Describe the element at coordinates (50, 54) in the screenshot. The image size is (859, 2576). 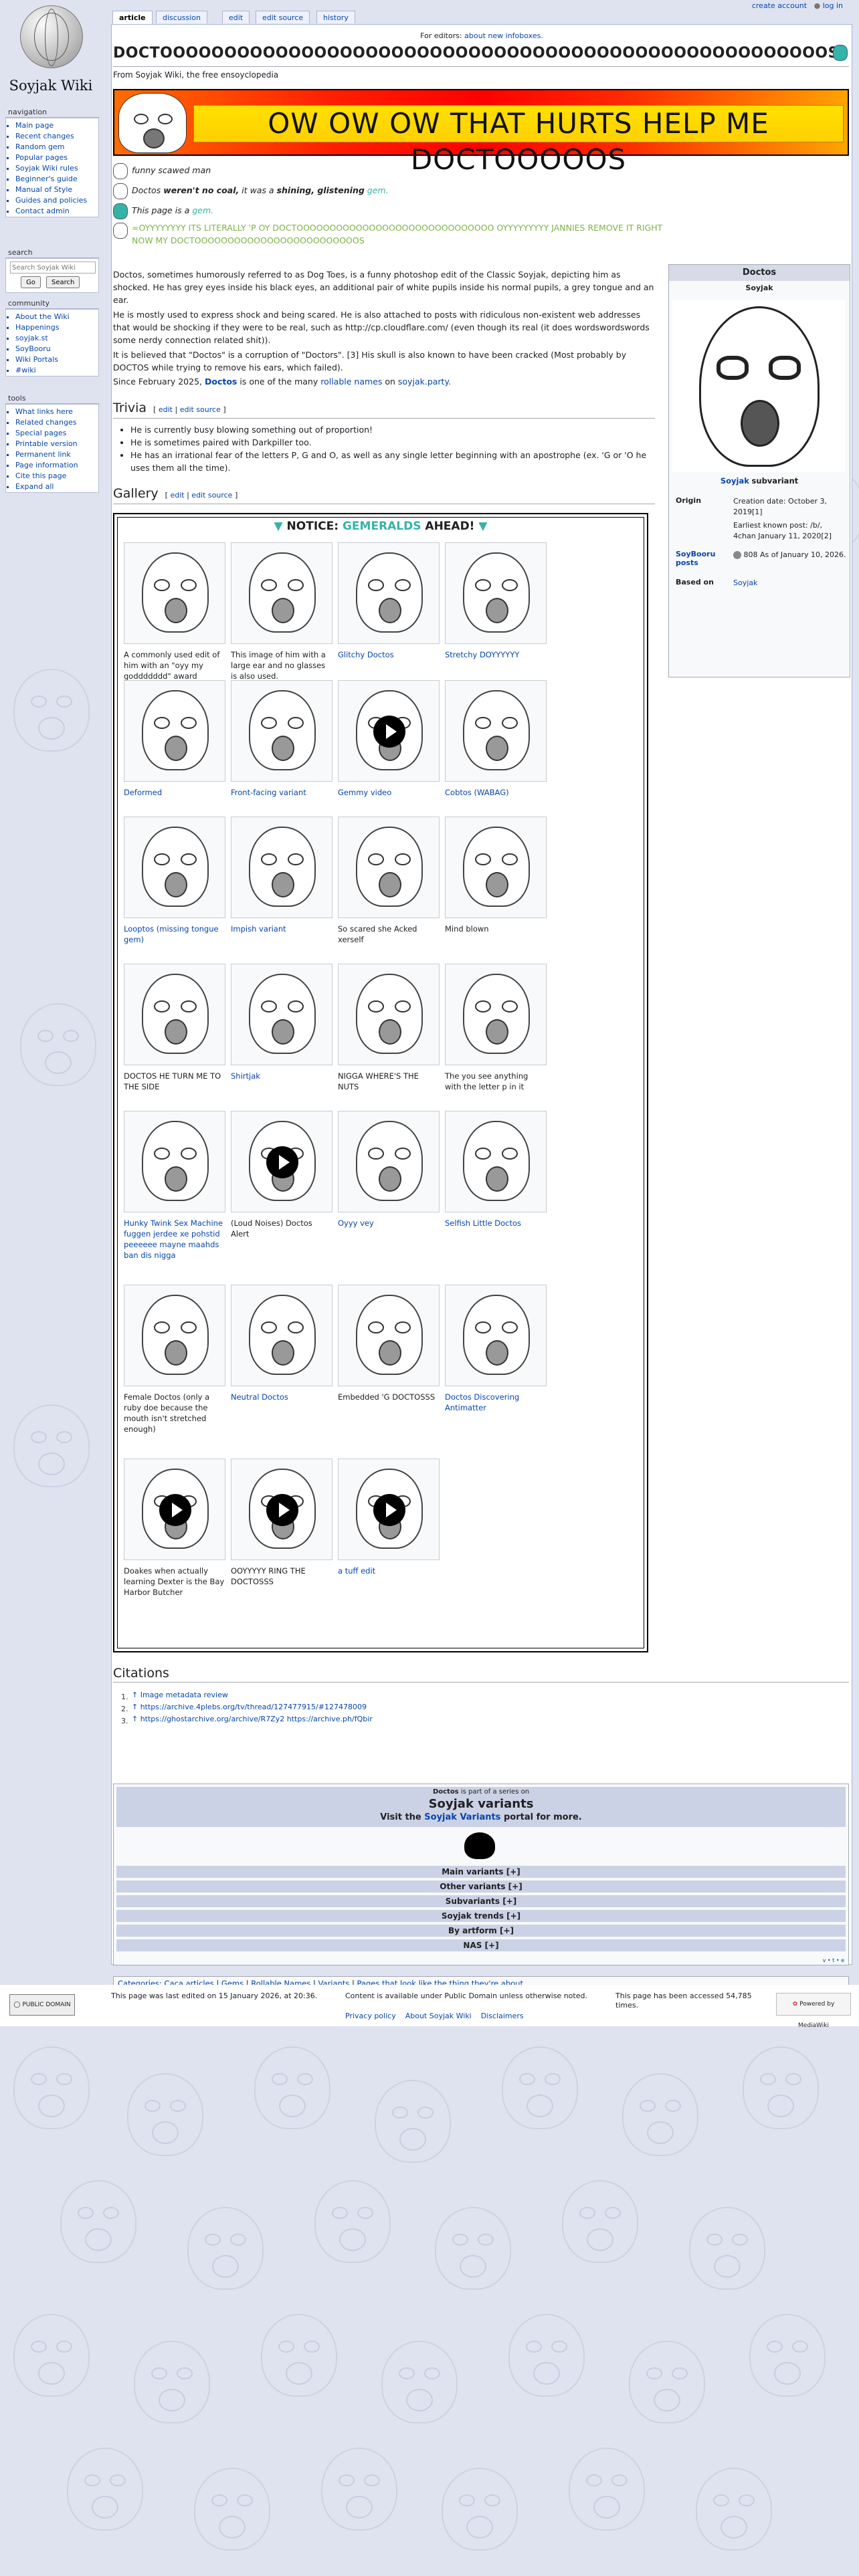
I see `site-logo: Soyjak Wiki` at that location.